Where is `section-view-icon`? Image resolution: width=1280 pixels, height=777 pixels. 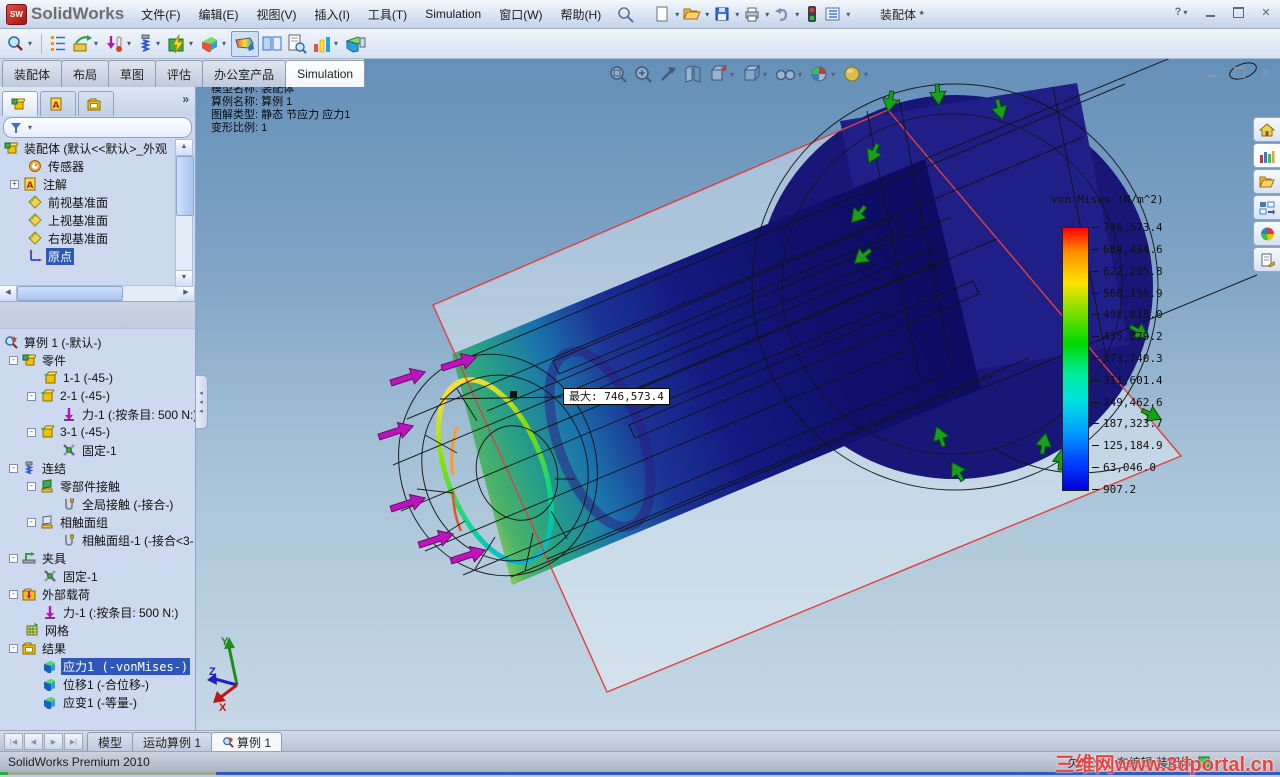 section-view-icon is located at coordinates (693, 74).